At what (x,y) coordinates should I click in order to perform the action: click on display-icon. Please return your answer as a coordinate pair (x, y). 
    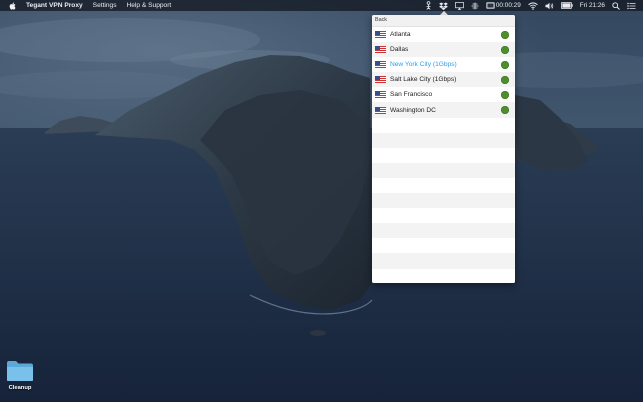
    Looking at the image, I should click on (475, 5).